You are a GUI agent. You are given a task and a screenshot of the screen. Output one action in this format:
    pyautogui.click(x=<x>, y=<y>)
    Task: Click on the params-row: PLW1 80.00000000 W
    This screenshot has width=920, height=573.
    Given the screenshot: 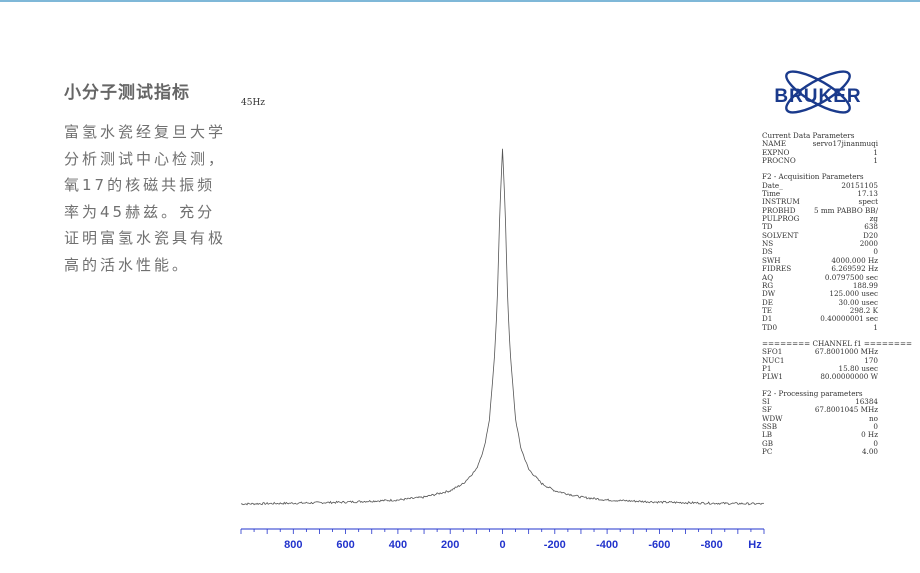 What is the action you would take?
    pyautogui.click(x=820, y=377)
    